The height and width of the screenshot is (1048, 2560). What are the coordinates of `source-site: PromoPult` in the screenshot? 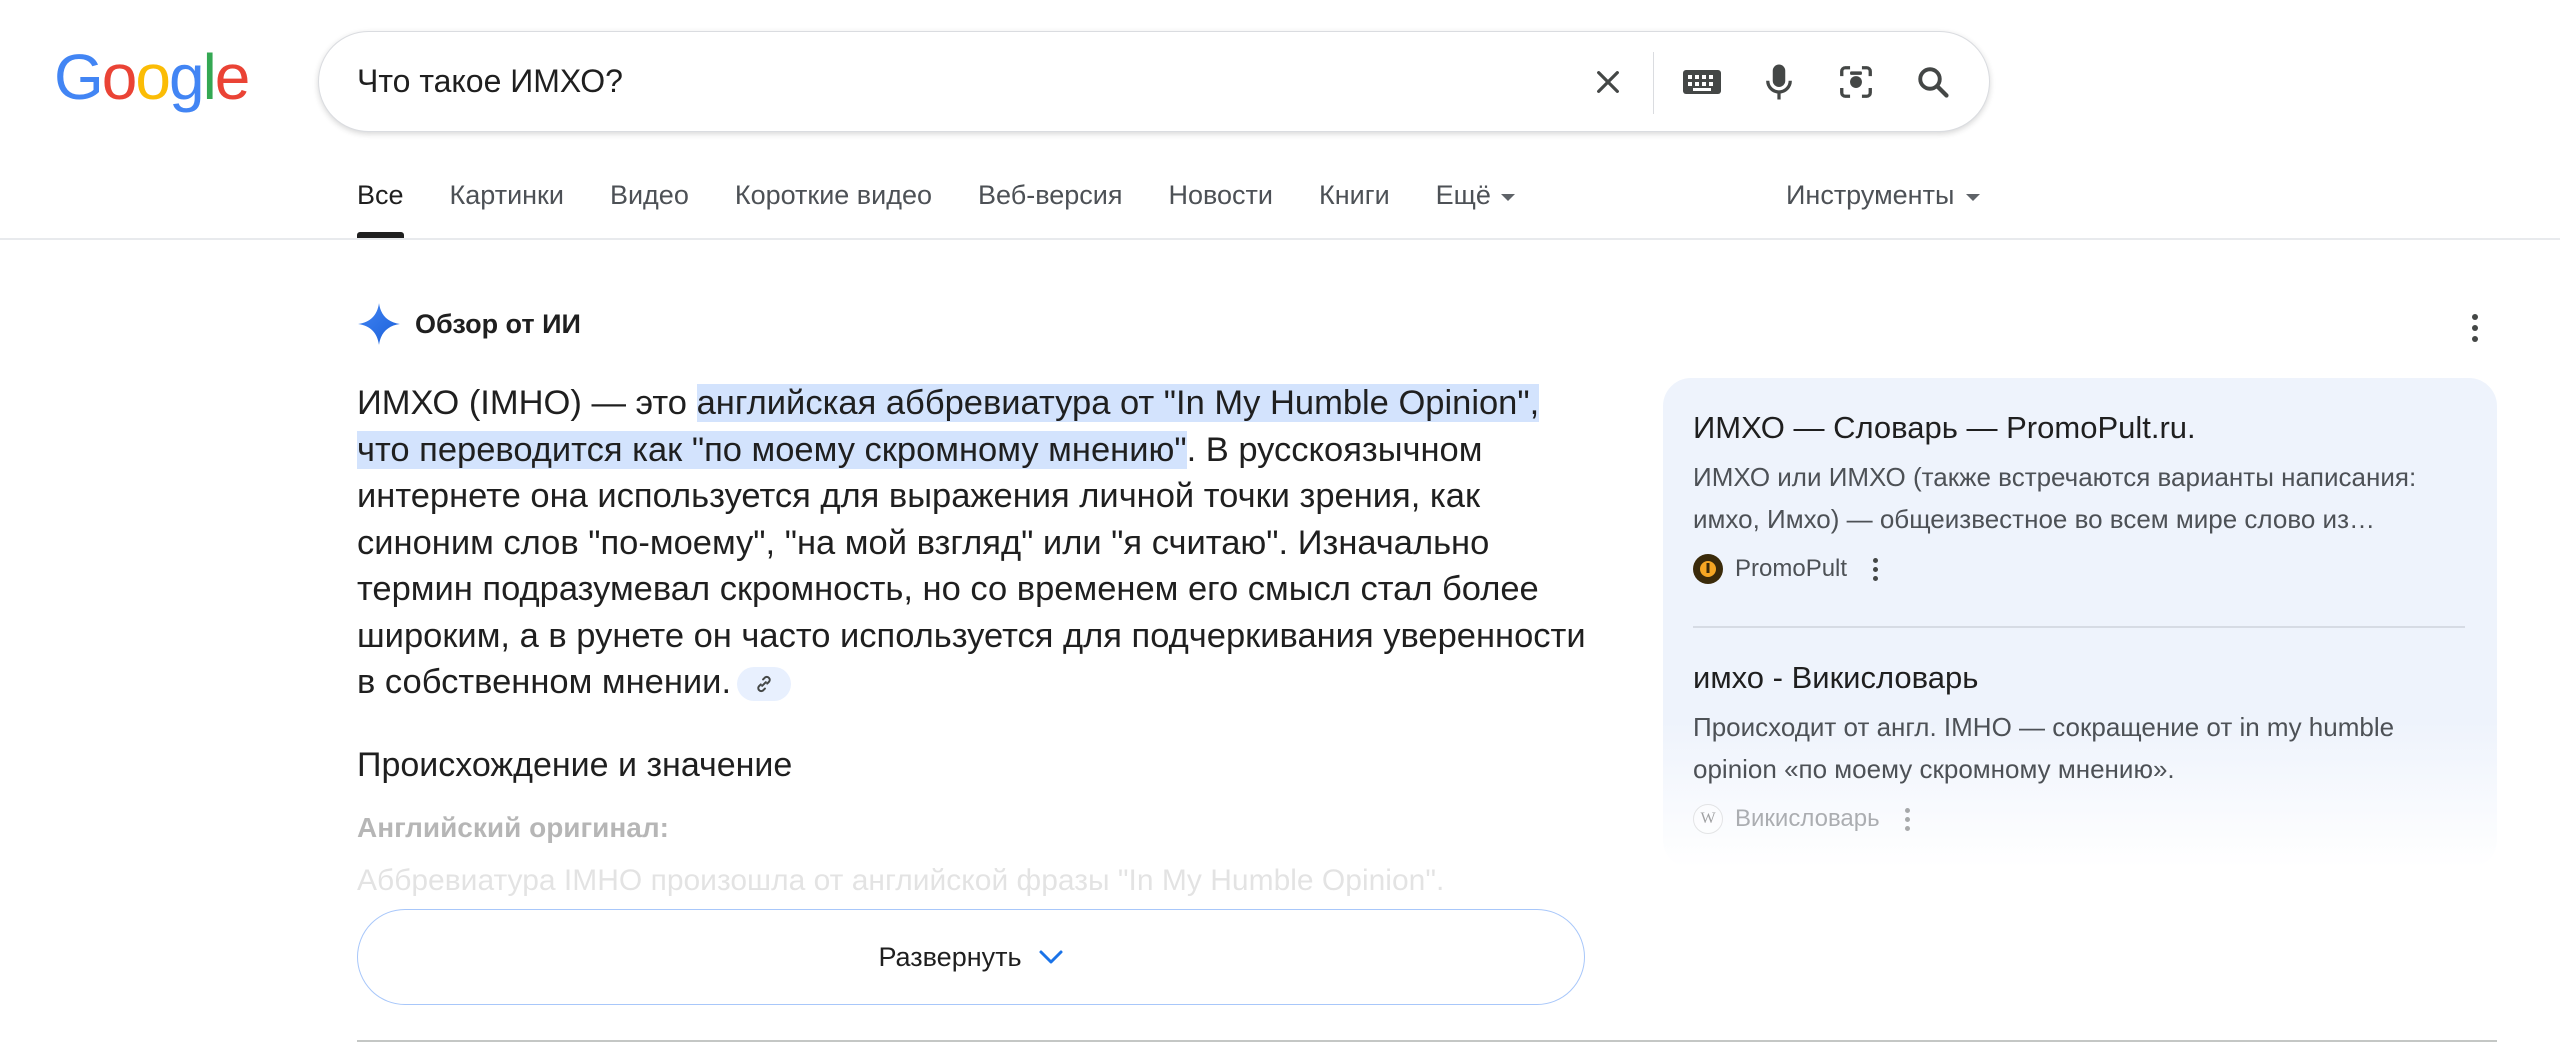 It's located at (1791, 568).